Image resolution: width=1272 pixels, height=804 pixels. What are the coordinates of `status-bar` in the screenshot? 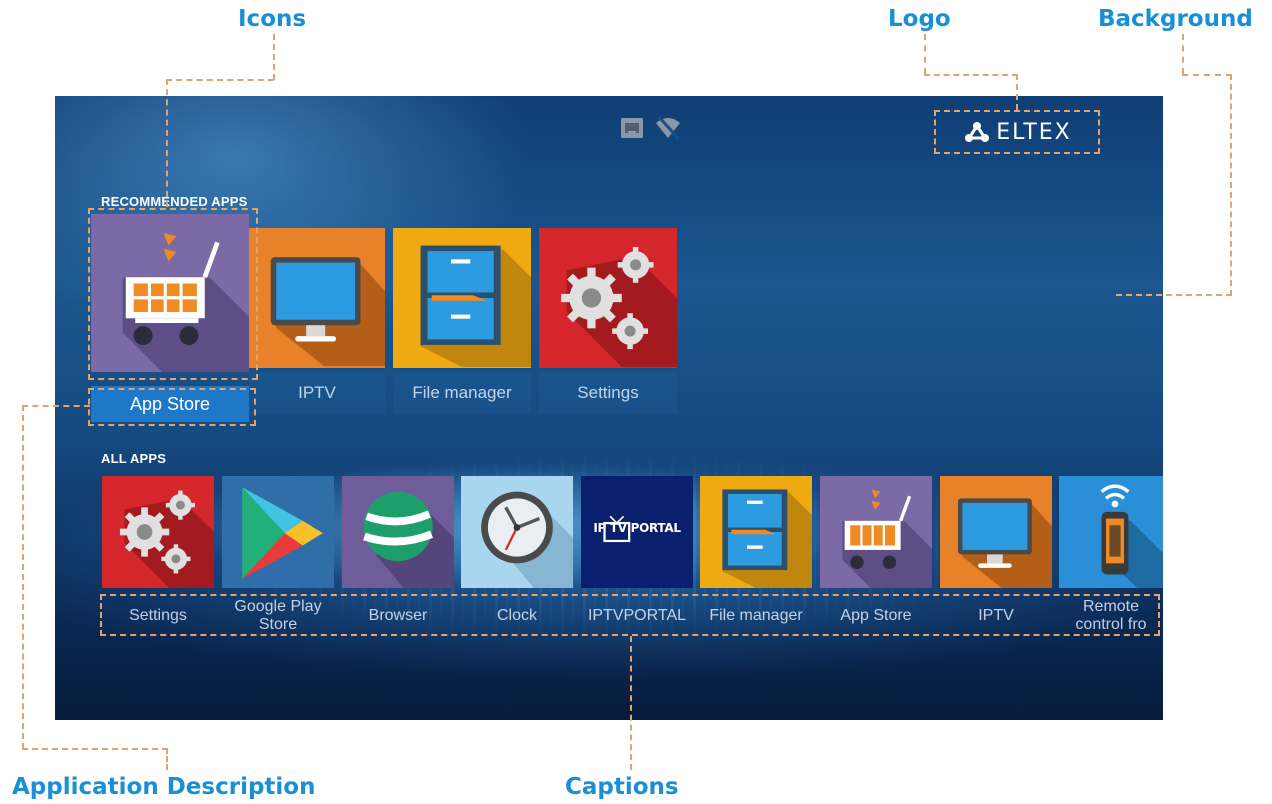 It's located at (651, 128).